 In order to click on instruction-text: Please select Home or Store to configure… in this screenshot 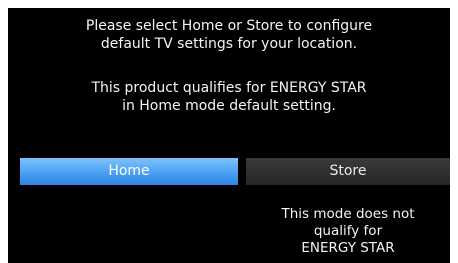, I will do `click(229, 35)`.